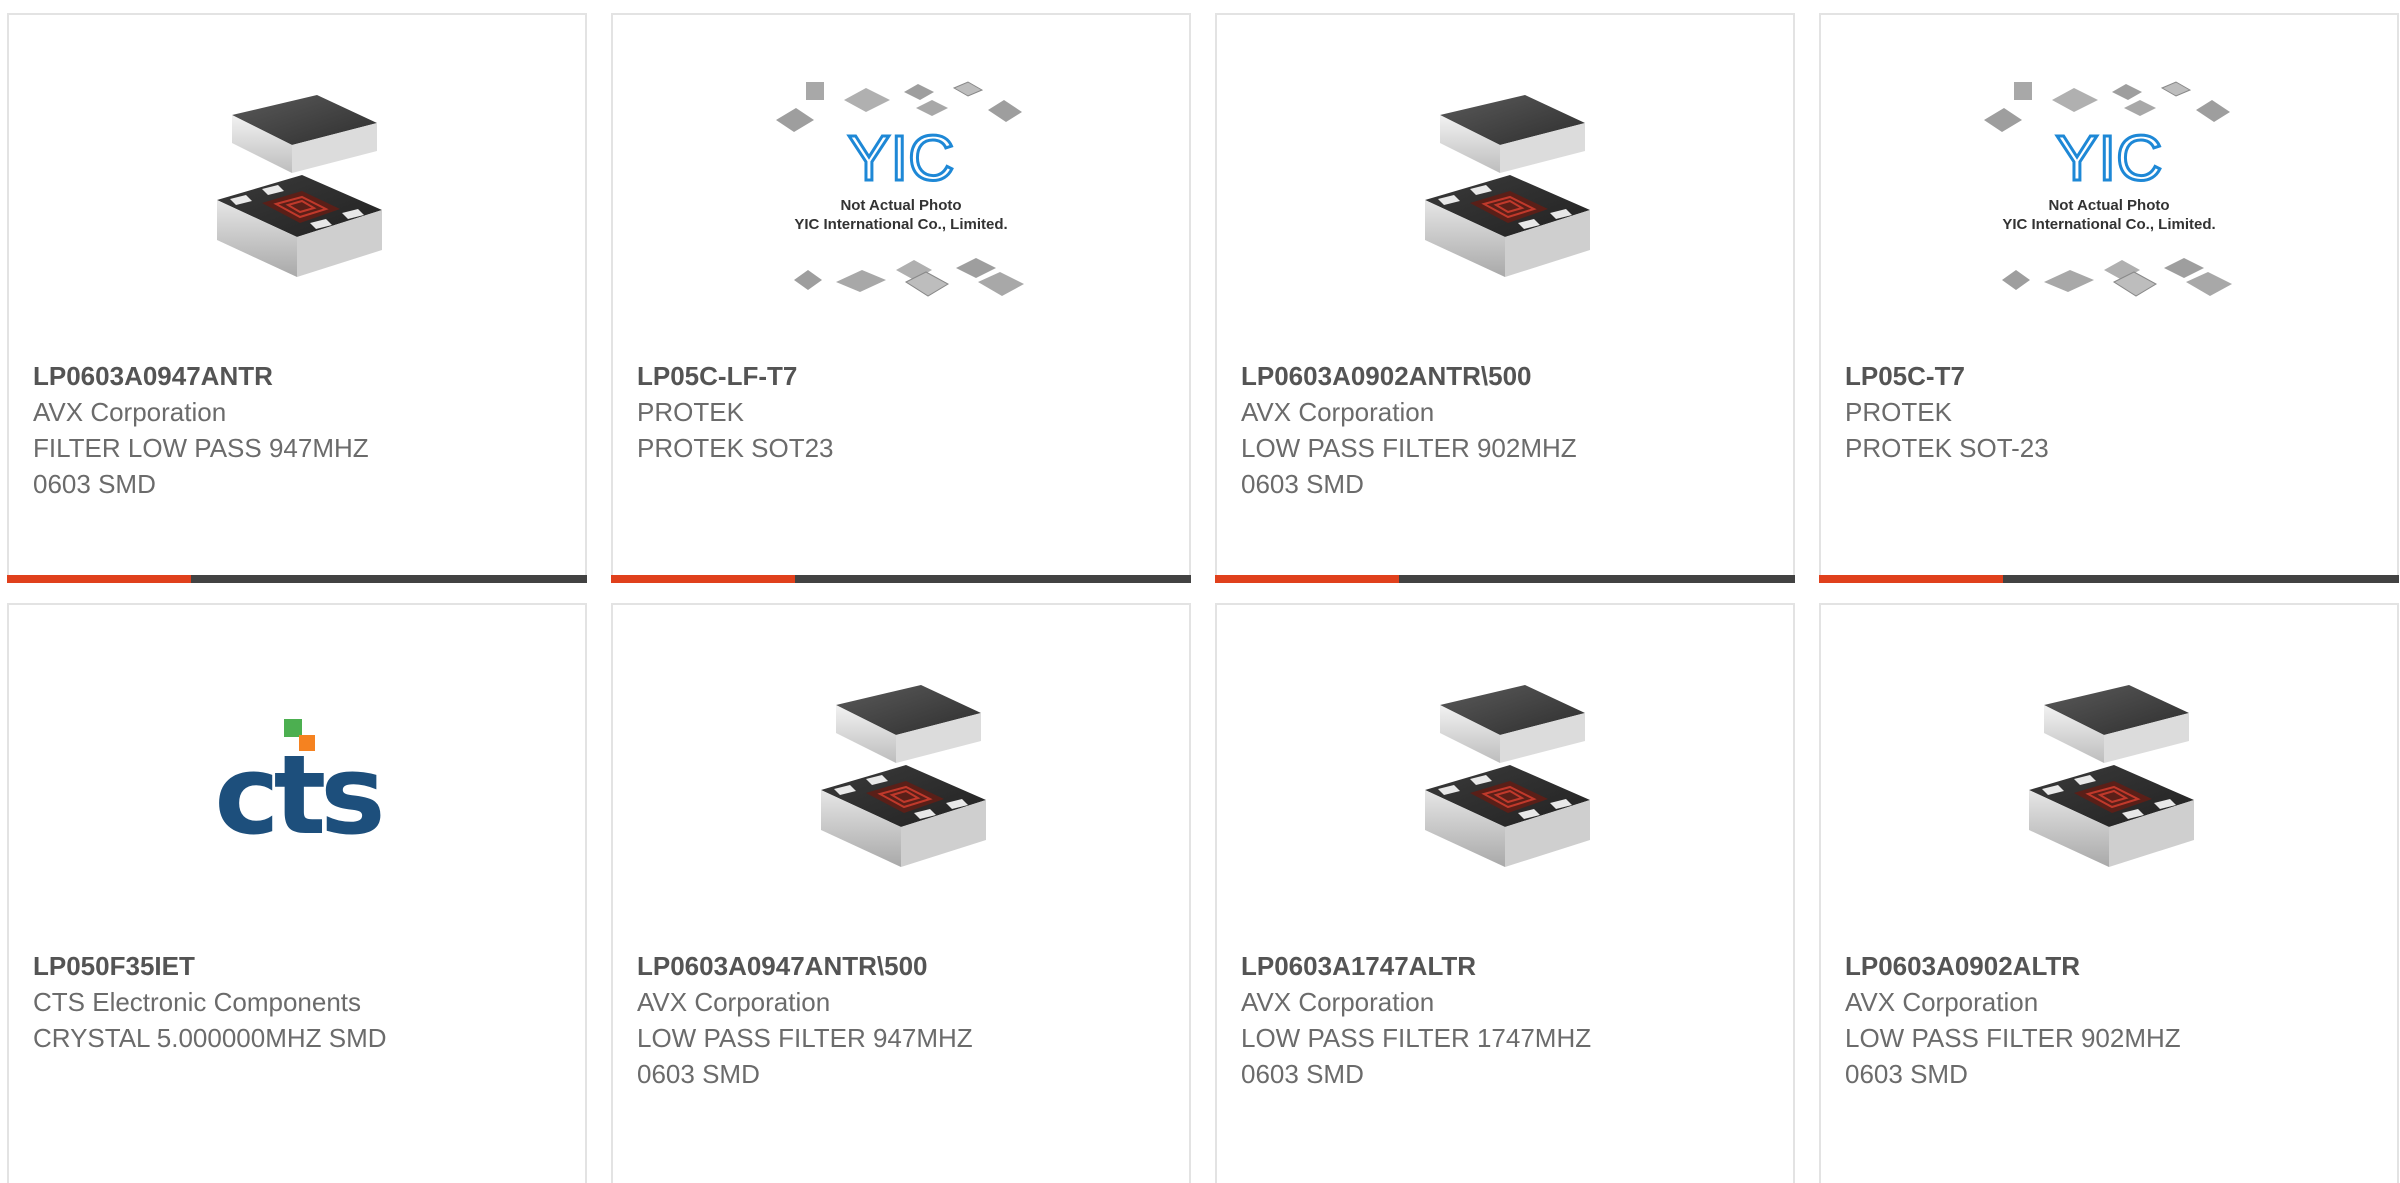  Describe the element at coordinates (805, 1038) in the screenshot. I see `description: LOW PASS FILTER 947MHZ` at that location.